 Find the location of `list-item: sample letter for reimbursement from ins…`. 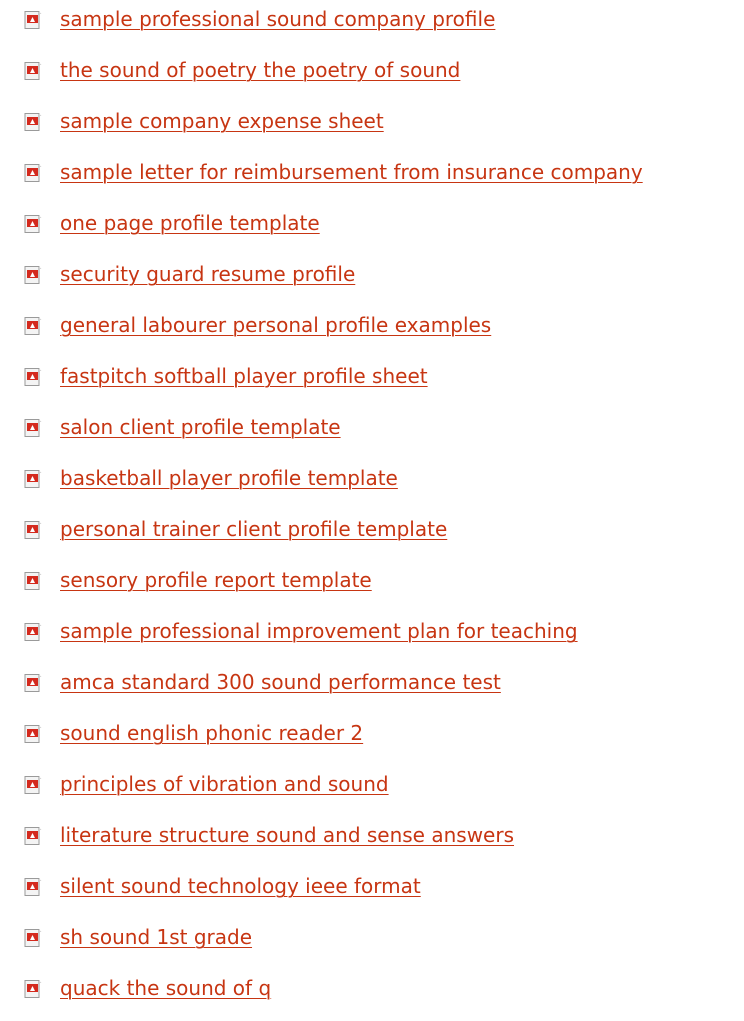

list-item: sample letter for reimbursement from ins… is located at coordinates (372, 173).